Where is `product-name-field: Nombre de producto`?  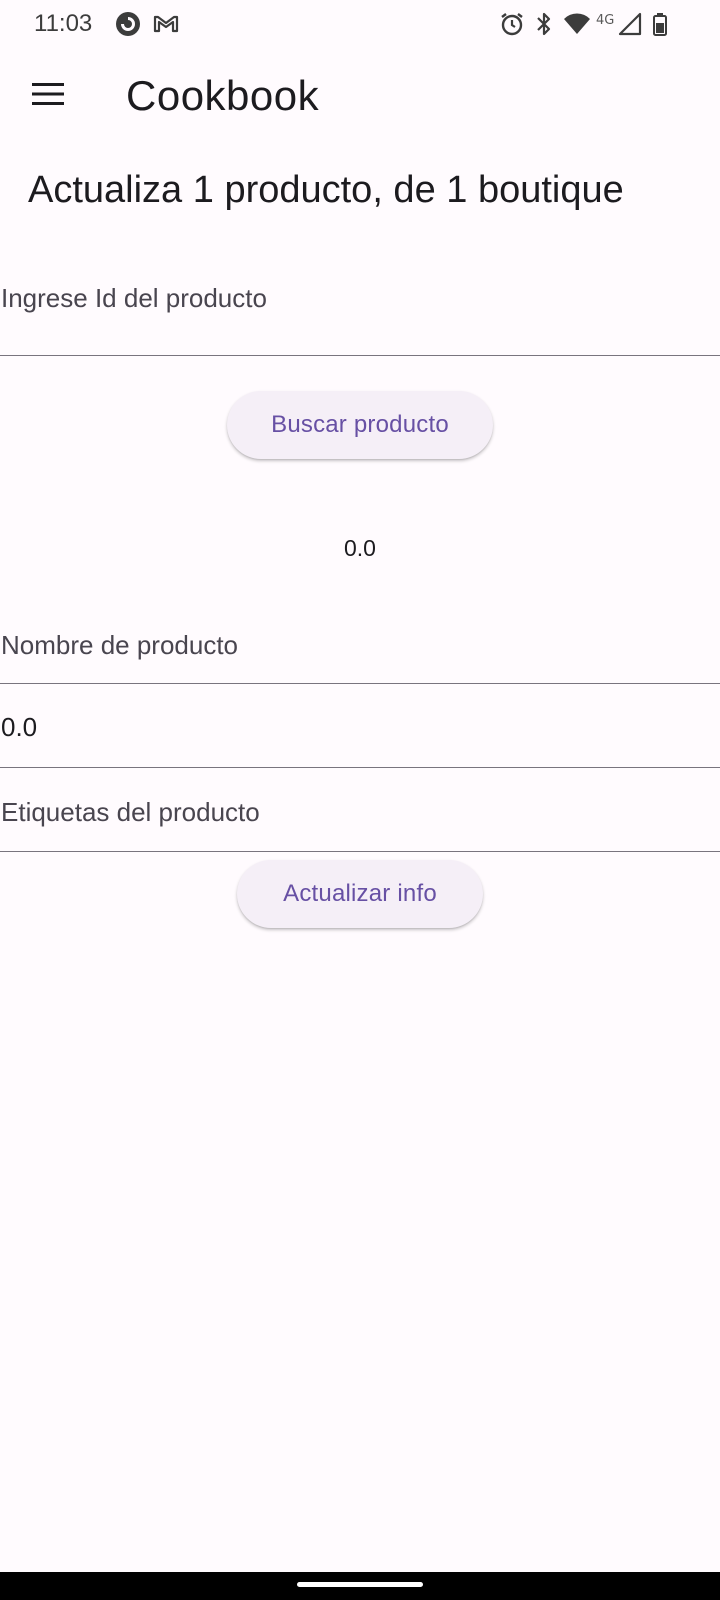
product-name-field: Nombre de producto is located at coordinates (360, 642).